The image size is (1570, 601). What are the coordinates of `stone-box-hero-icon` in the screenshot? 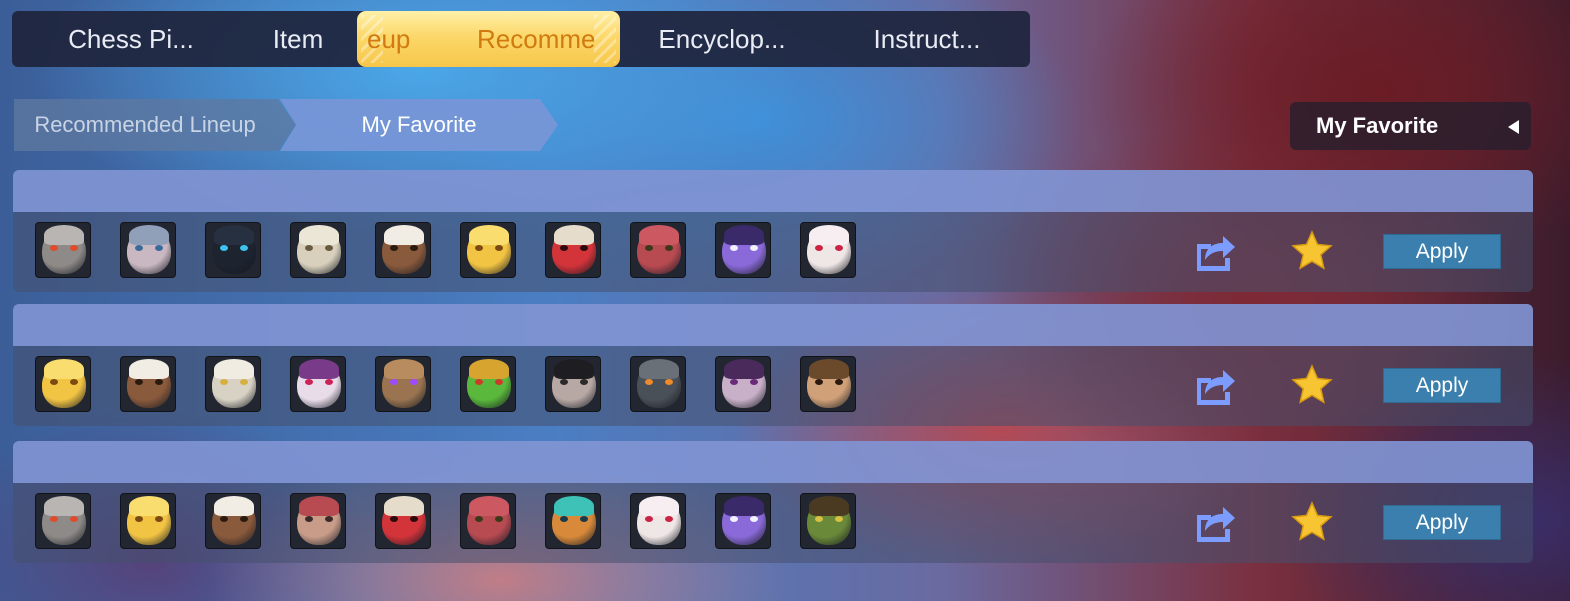 It's located at (658, 384).